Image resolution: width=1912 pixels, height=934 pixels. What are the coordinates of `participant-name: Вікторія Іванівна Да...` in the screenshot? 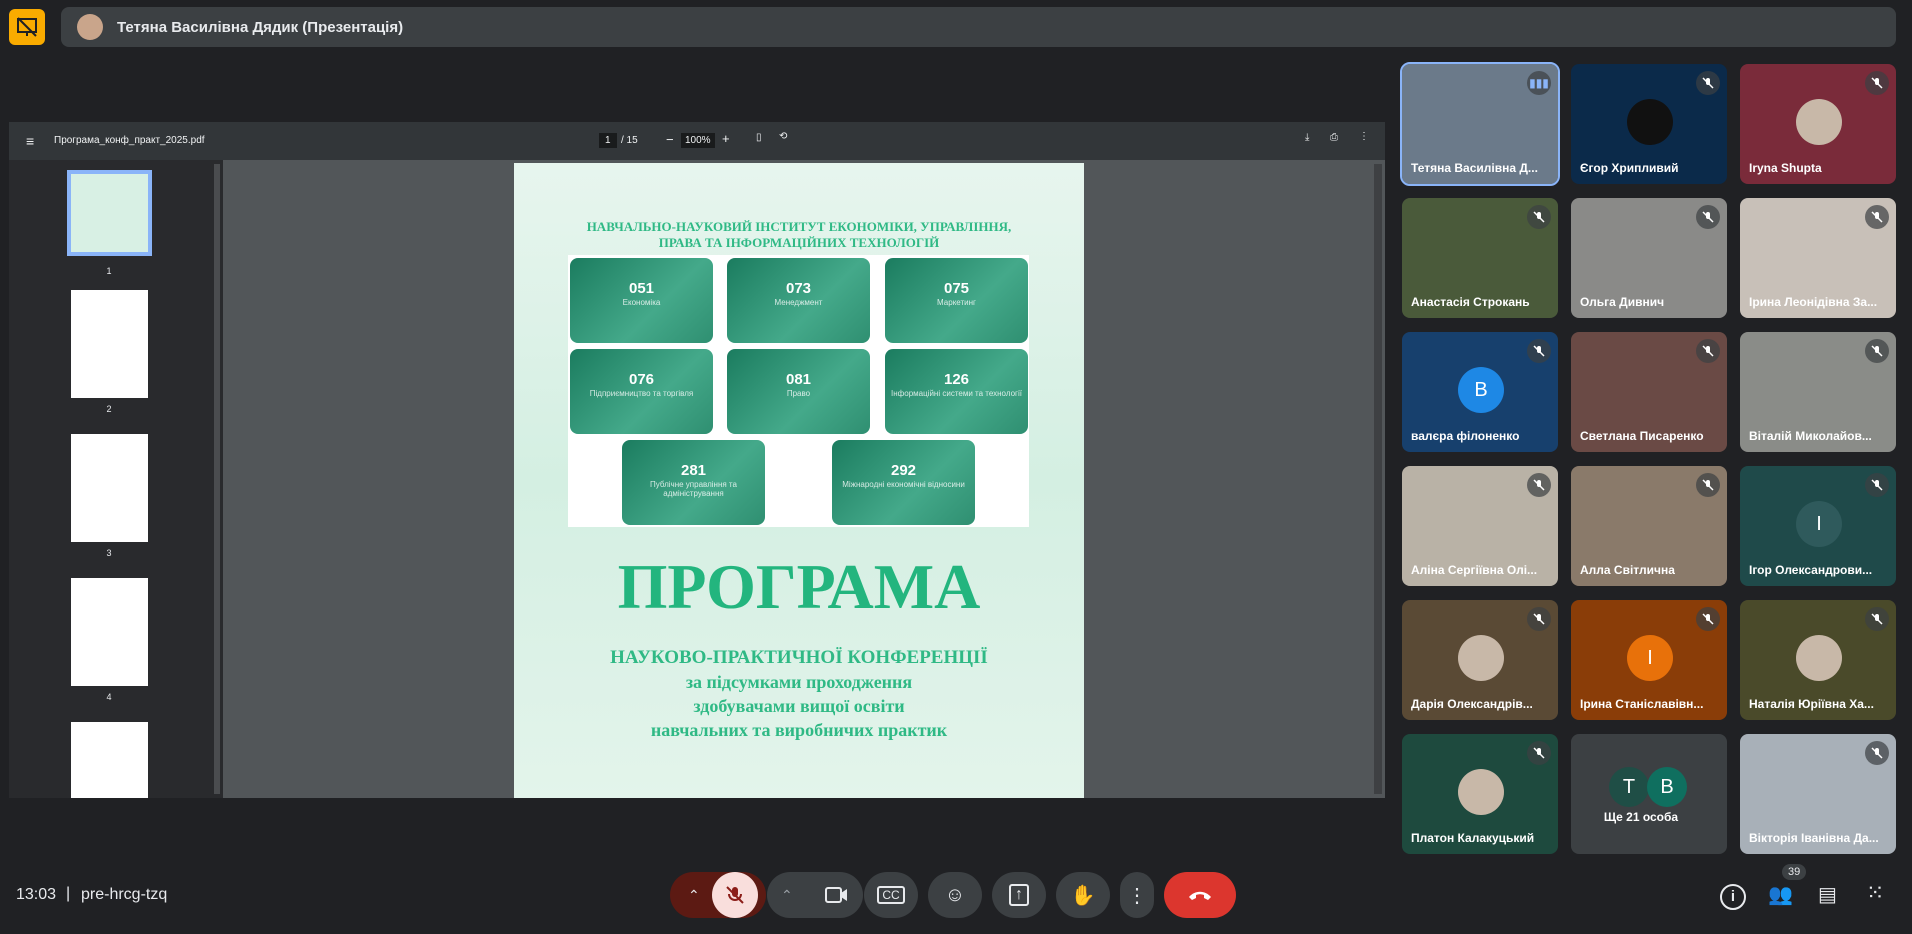 It's located at (1814, 838).